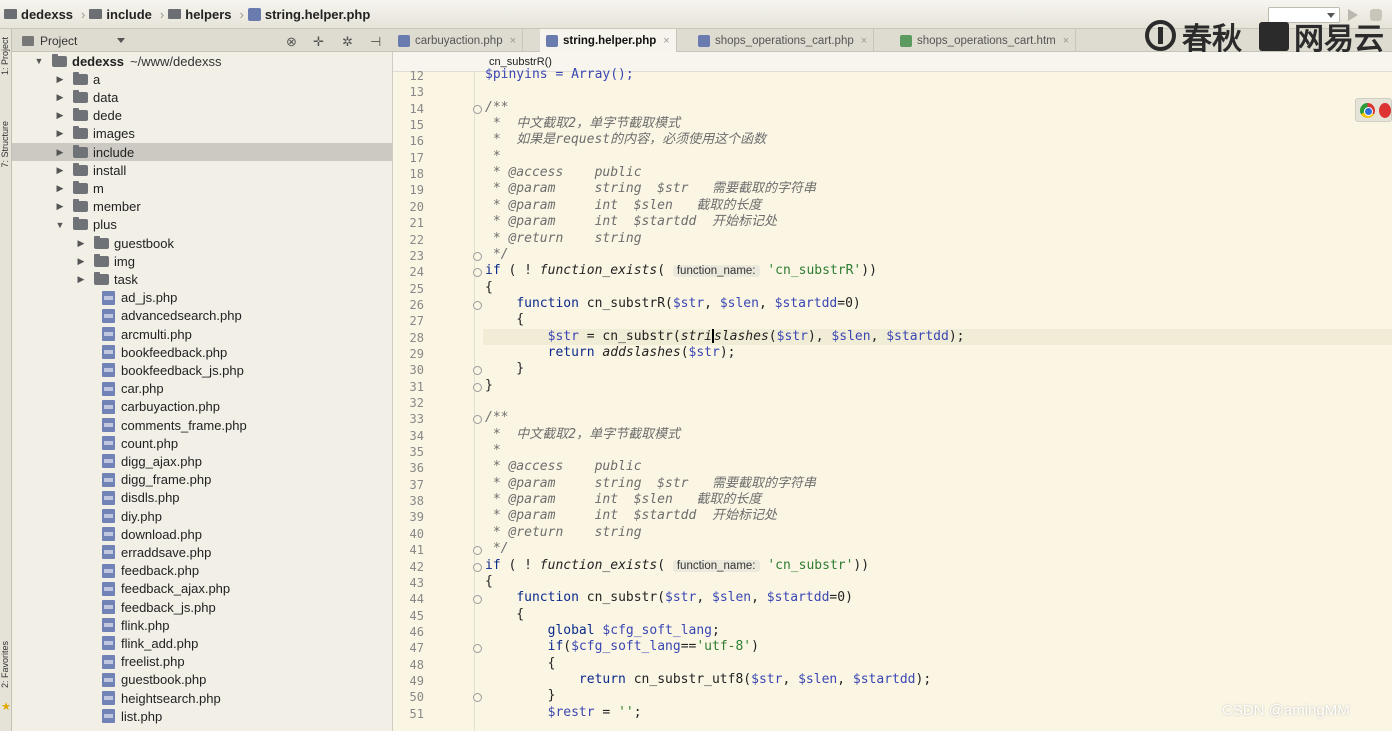 This screenshot has height=731, width=1392. What do you see at coordinates (202, 498) in the screenshot?
I see `tree-file: disdls.php` at bounding box center [202, 498].